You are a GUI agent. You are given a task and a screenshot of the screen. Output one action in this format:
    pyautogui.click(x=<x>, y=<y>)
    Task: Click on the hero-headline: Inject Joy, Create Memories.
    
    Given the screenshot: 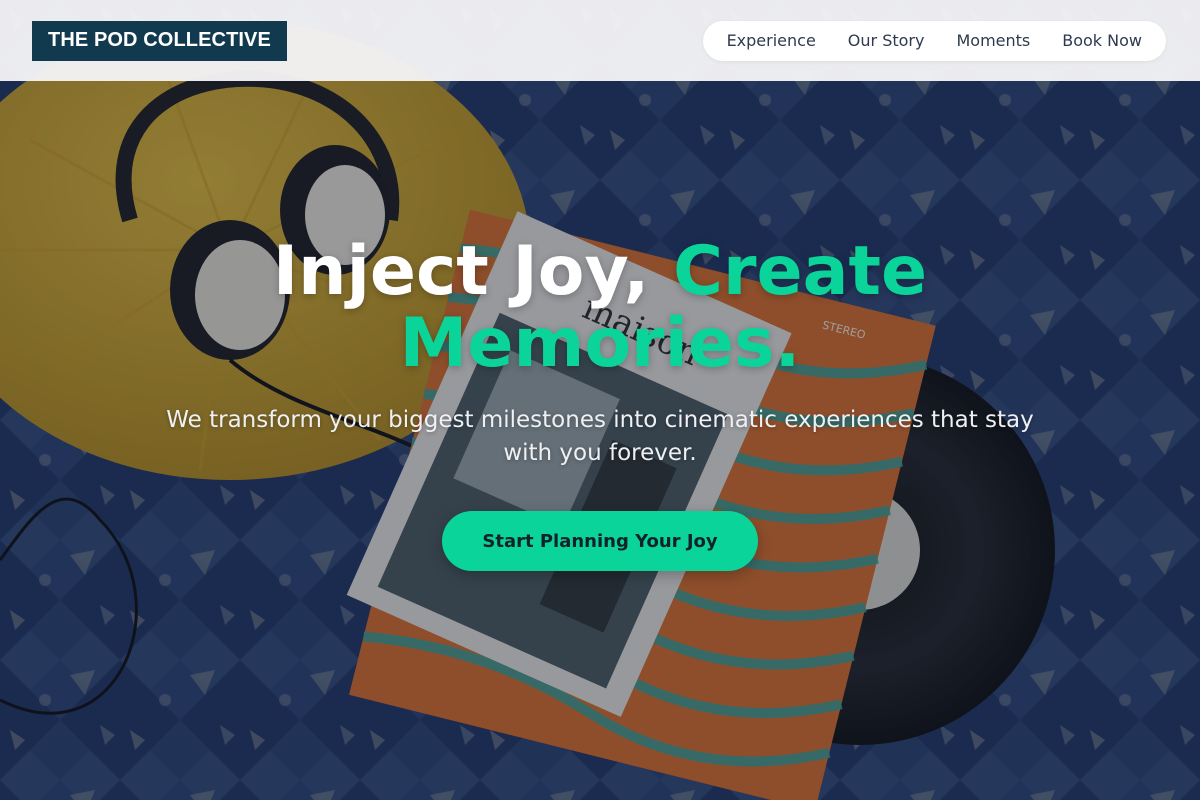 What is the action you would take?
    pyautogui.click(x=600, y=308)
    